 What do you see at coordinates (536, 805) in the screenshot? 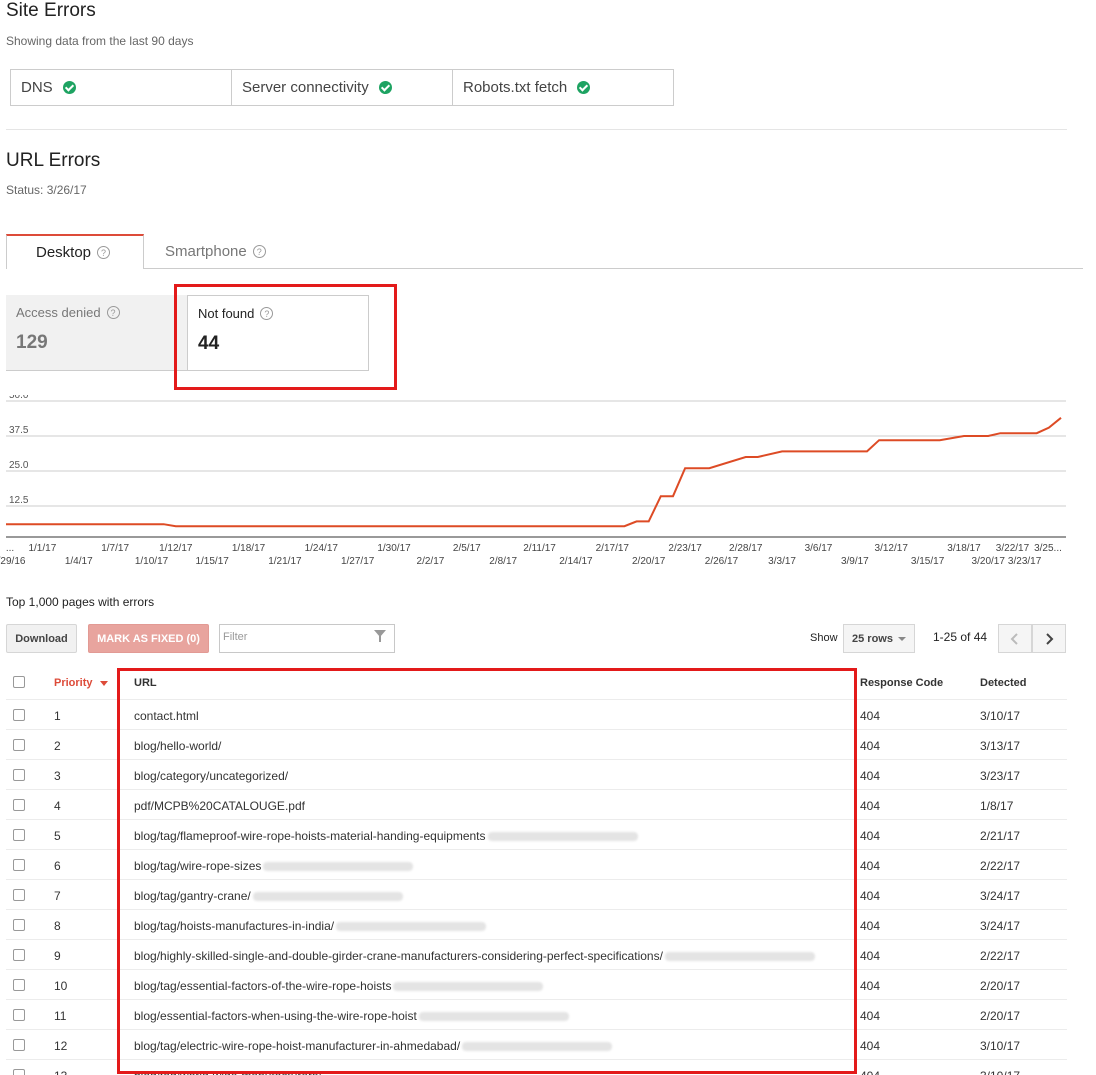
I see `table-row: 4 pdf/MCPB%20CATALOUGE.pdf 404 1/8/17` at bounding box center [536, 805].